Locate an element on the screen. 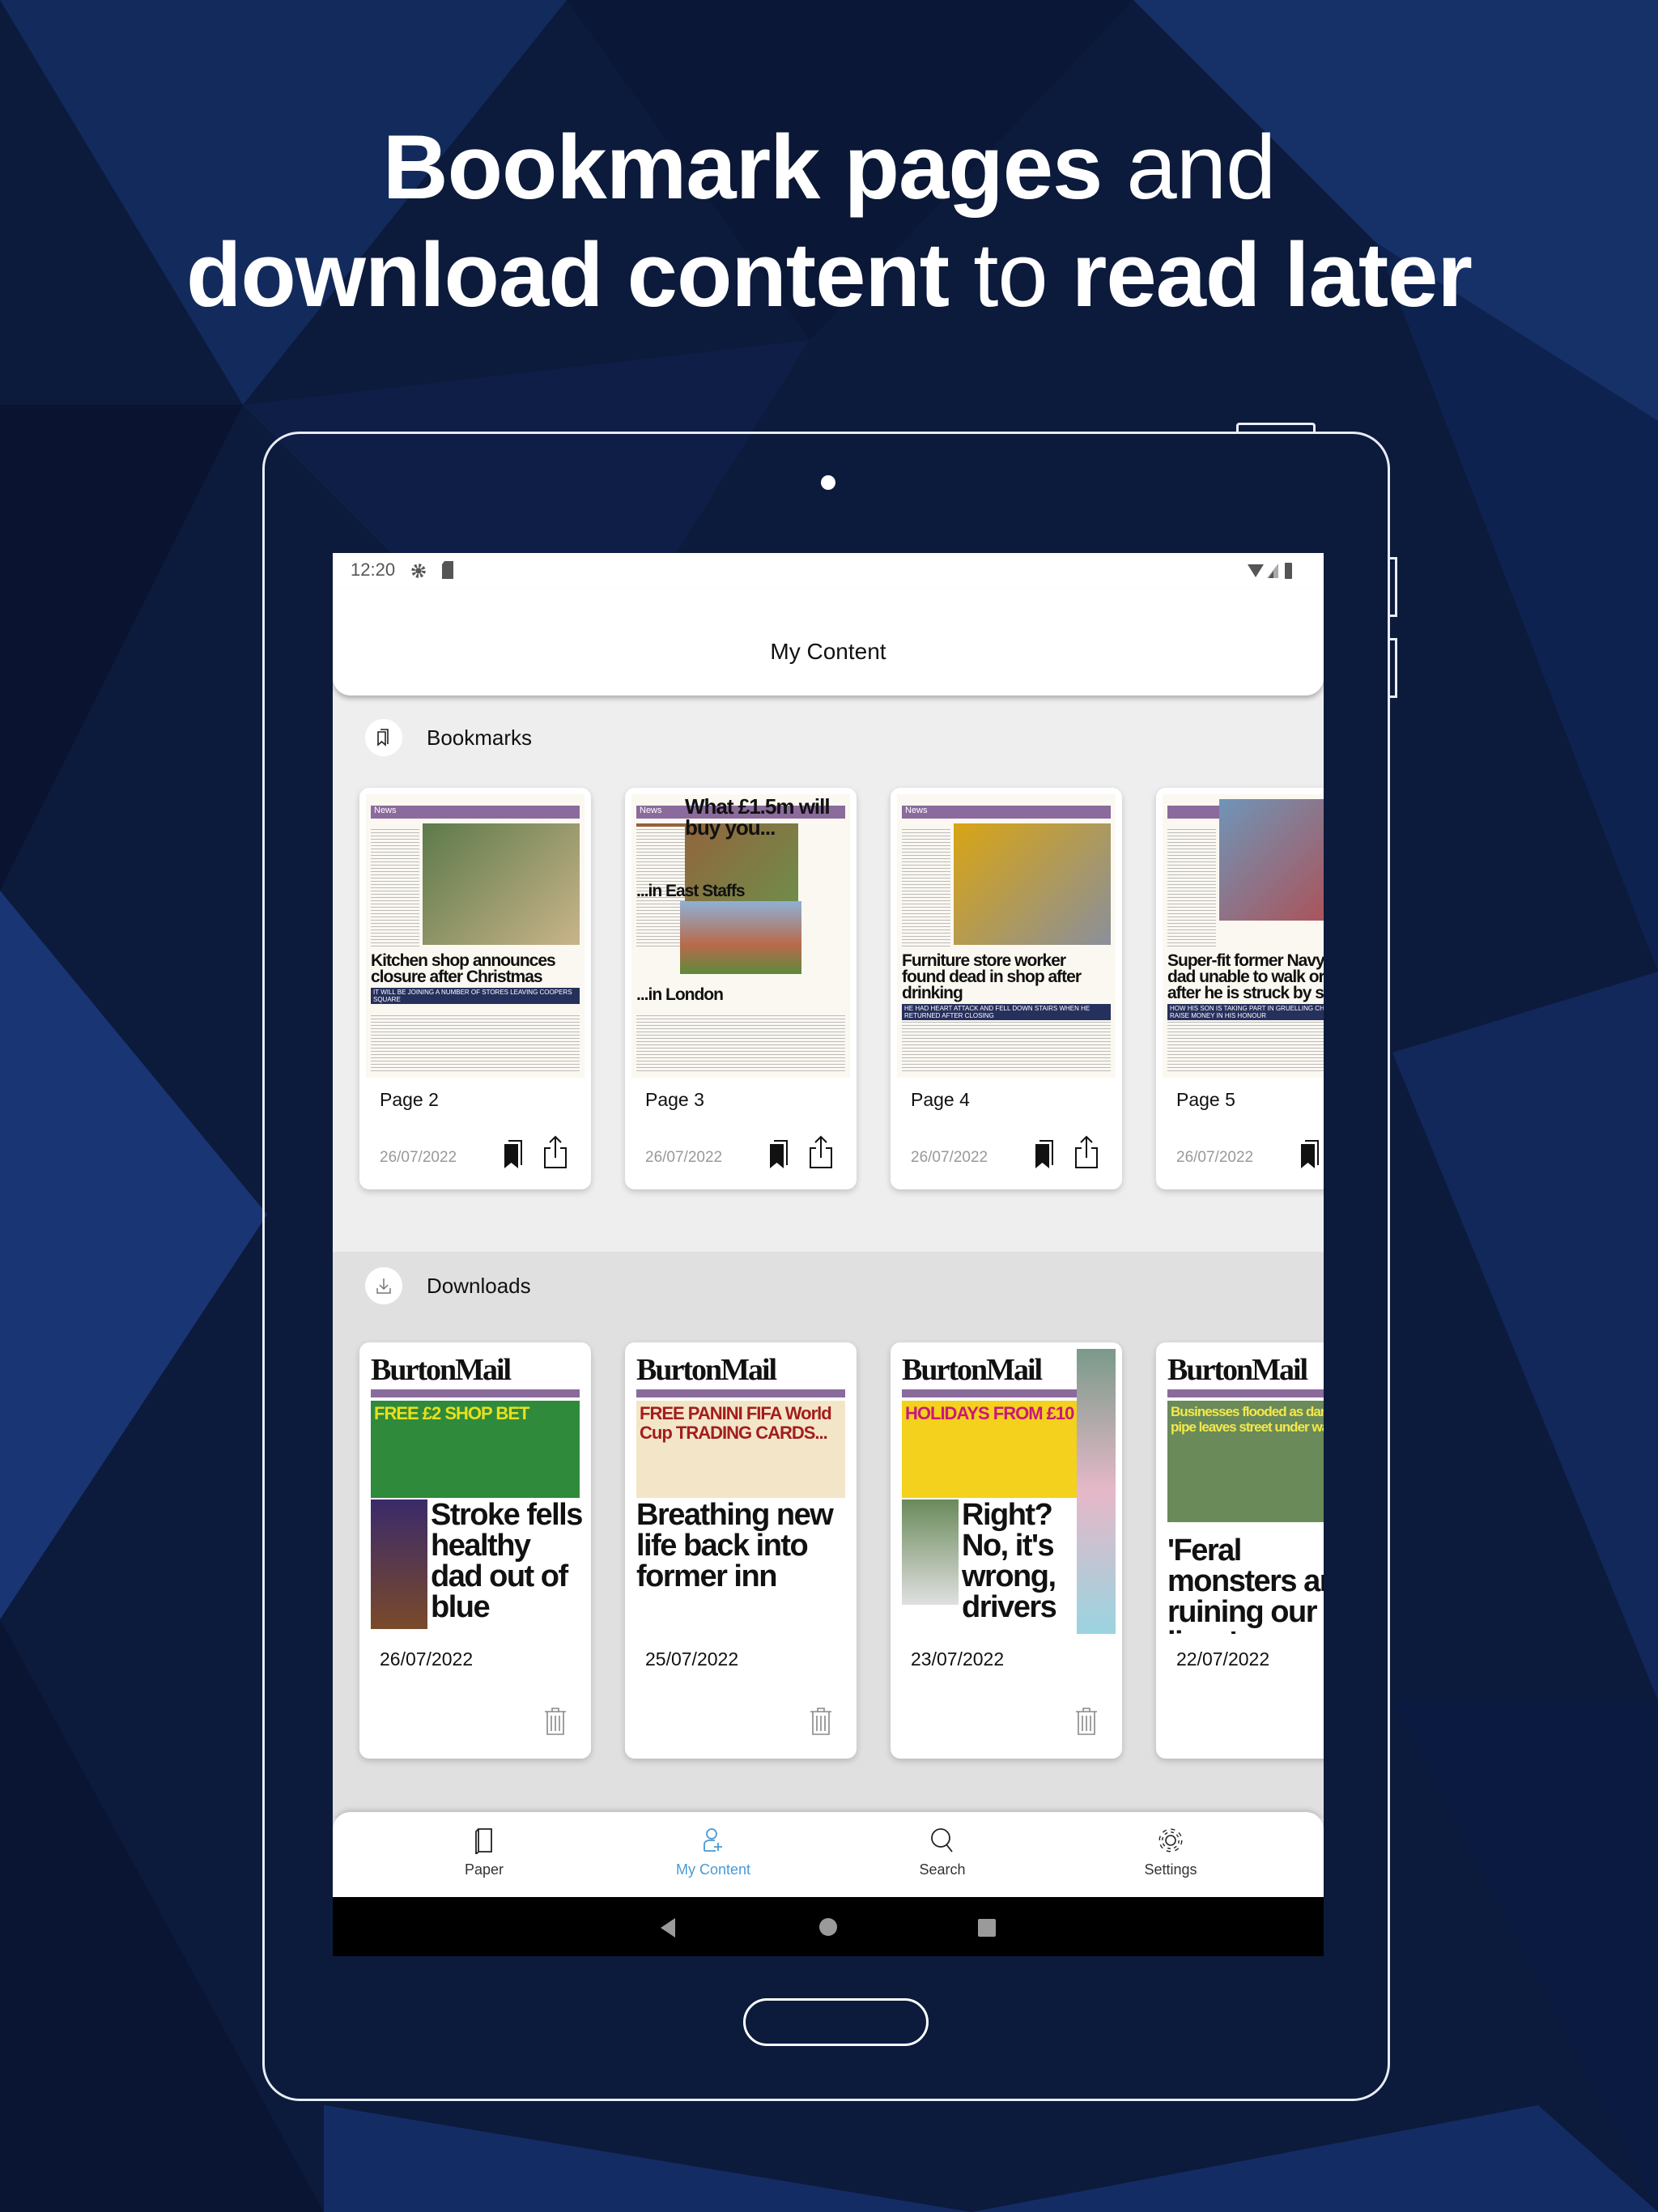  sd-card-icon is located at coordinates (447, 570).